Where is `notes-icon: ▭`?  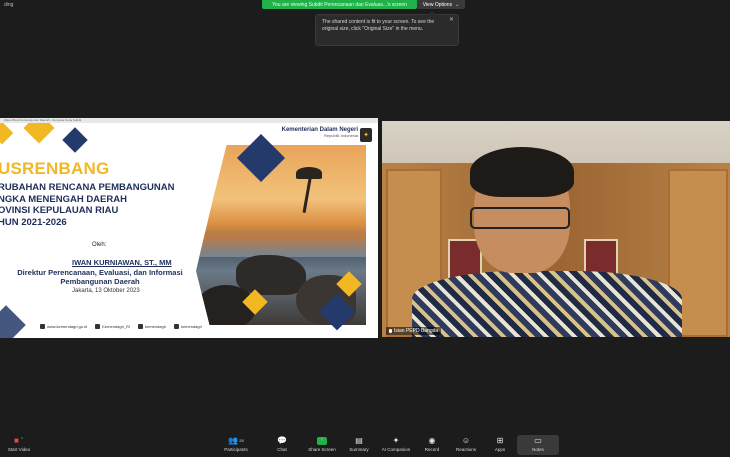
notes-icon: ▭ is located at coordinates (538, 440).